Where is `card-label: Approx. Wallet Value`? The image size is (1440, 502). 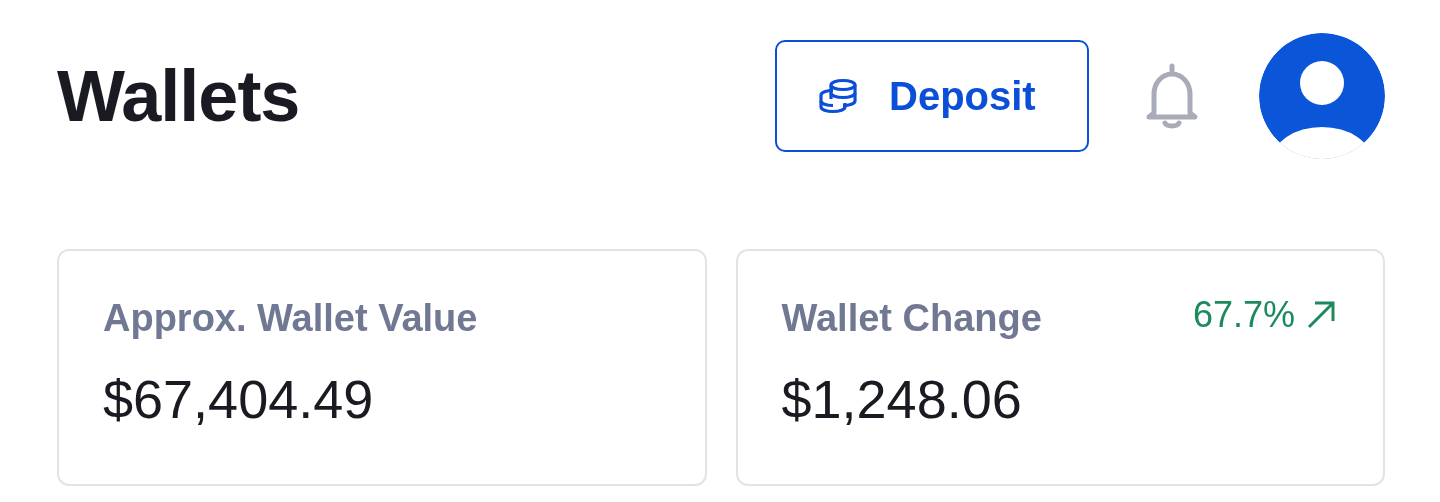
card-label: Approx. Wallet Value is located at coordinates (290, 318).